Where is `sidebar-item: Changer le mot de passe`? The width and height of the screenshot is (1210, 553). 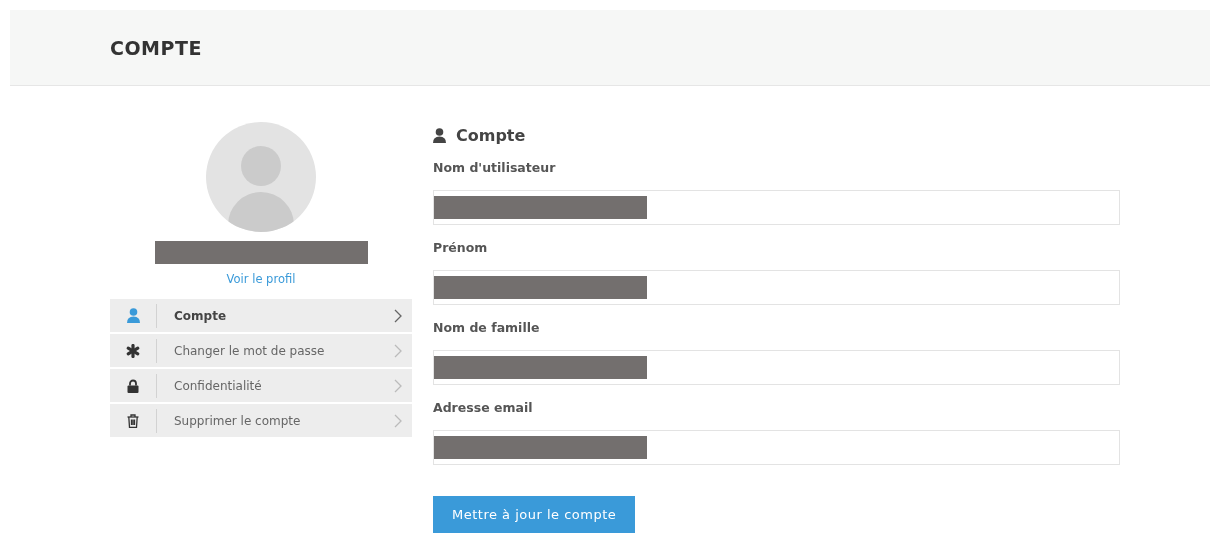
sidebar-item: Changer le mot de passe is located at coordinates (261, 350).